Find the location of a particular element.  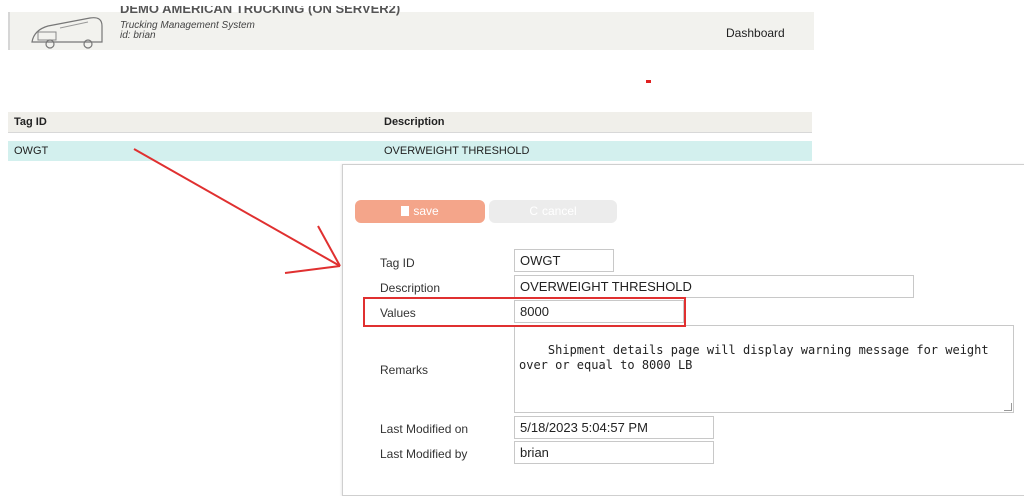

save-label: save is located at coordinates (426, 211).